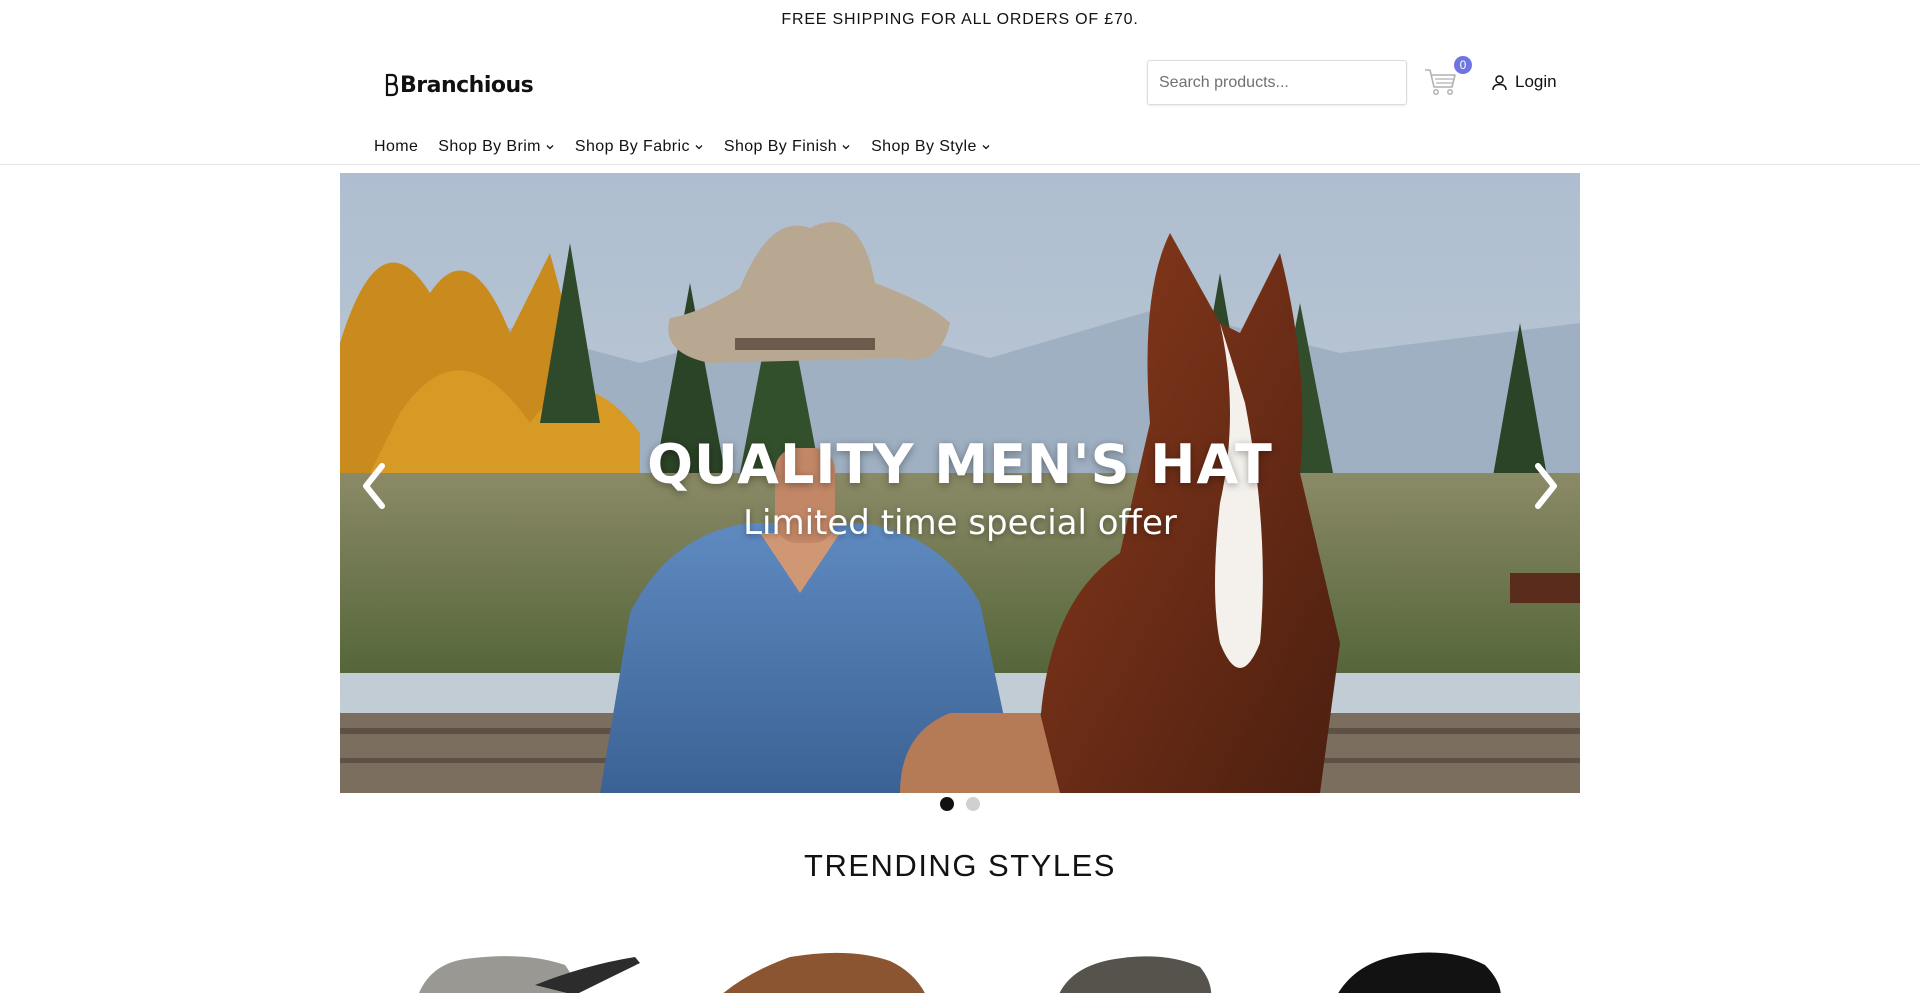  I want to click on logo-mark-icon, so click(392, 85).